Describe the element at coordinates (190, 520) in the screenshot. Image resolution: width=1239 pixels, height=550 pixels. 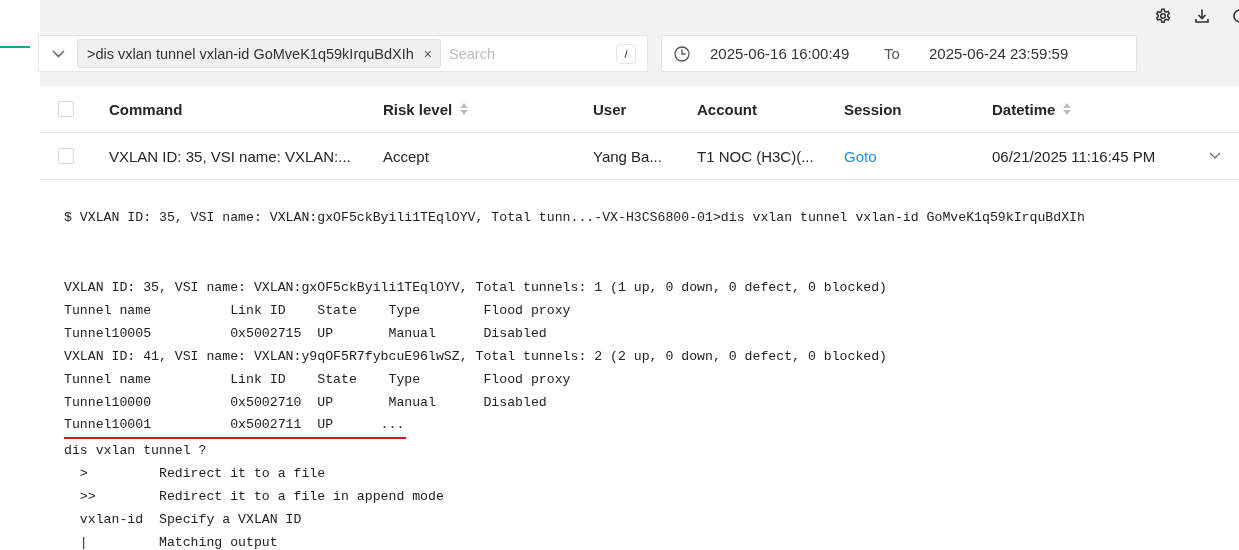
I see `output-line: vxlan-id Specify a VXLAN ID` at that location.